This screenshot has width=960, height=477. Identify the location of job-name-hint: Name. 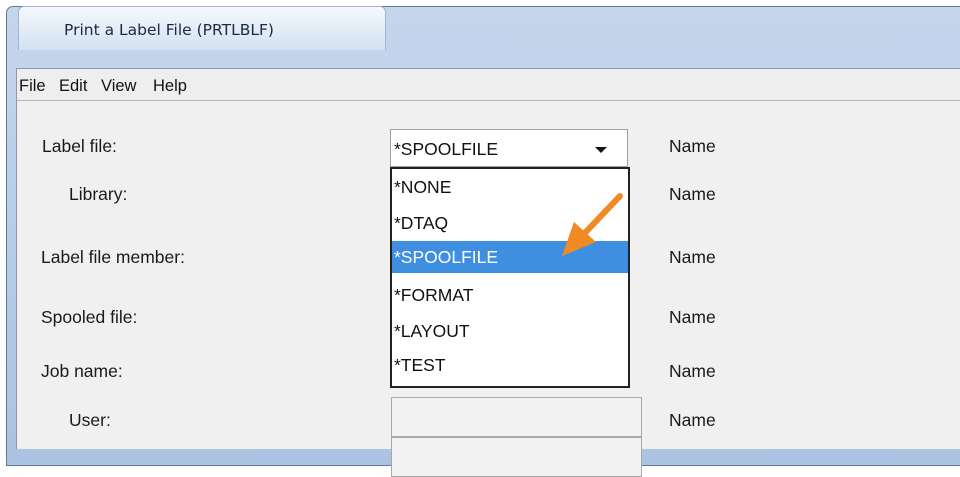
(692, 371).